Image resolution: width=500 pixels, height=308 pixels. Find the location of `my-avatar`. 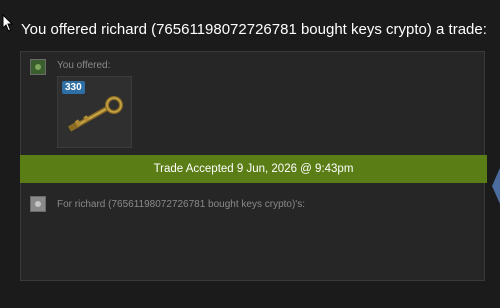

my-avatar is located at coordinates (38, 67).